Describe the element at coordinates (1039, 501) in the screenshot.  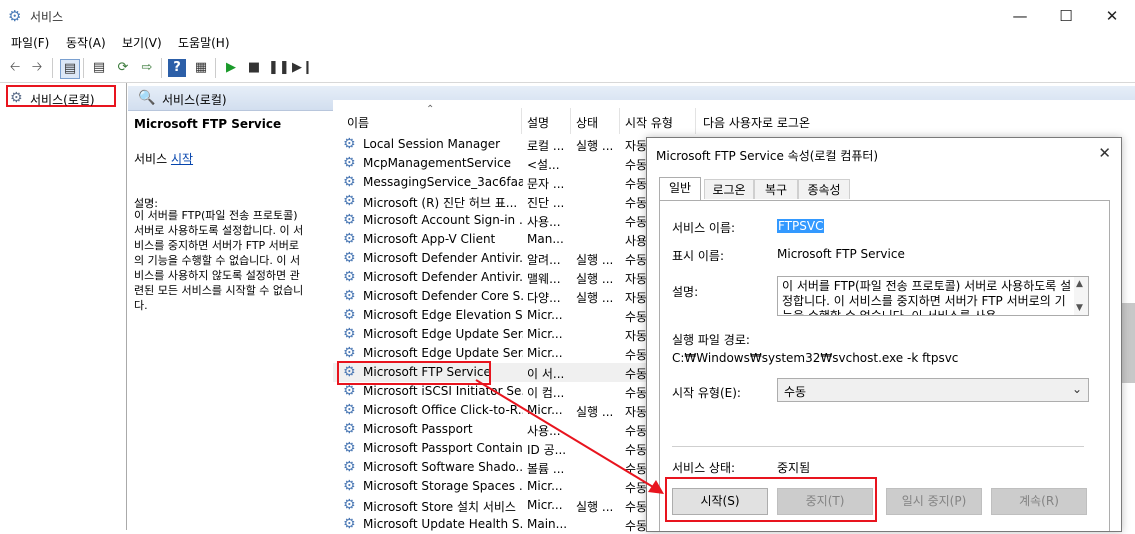
I see `resume-button: 계속(R)` at that location.